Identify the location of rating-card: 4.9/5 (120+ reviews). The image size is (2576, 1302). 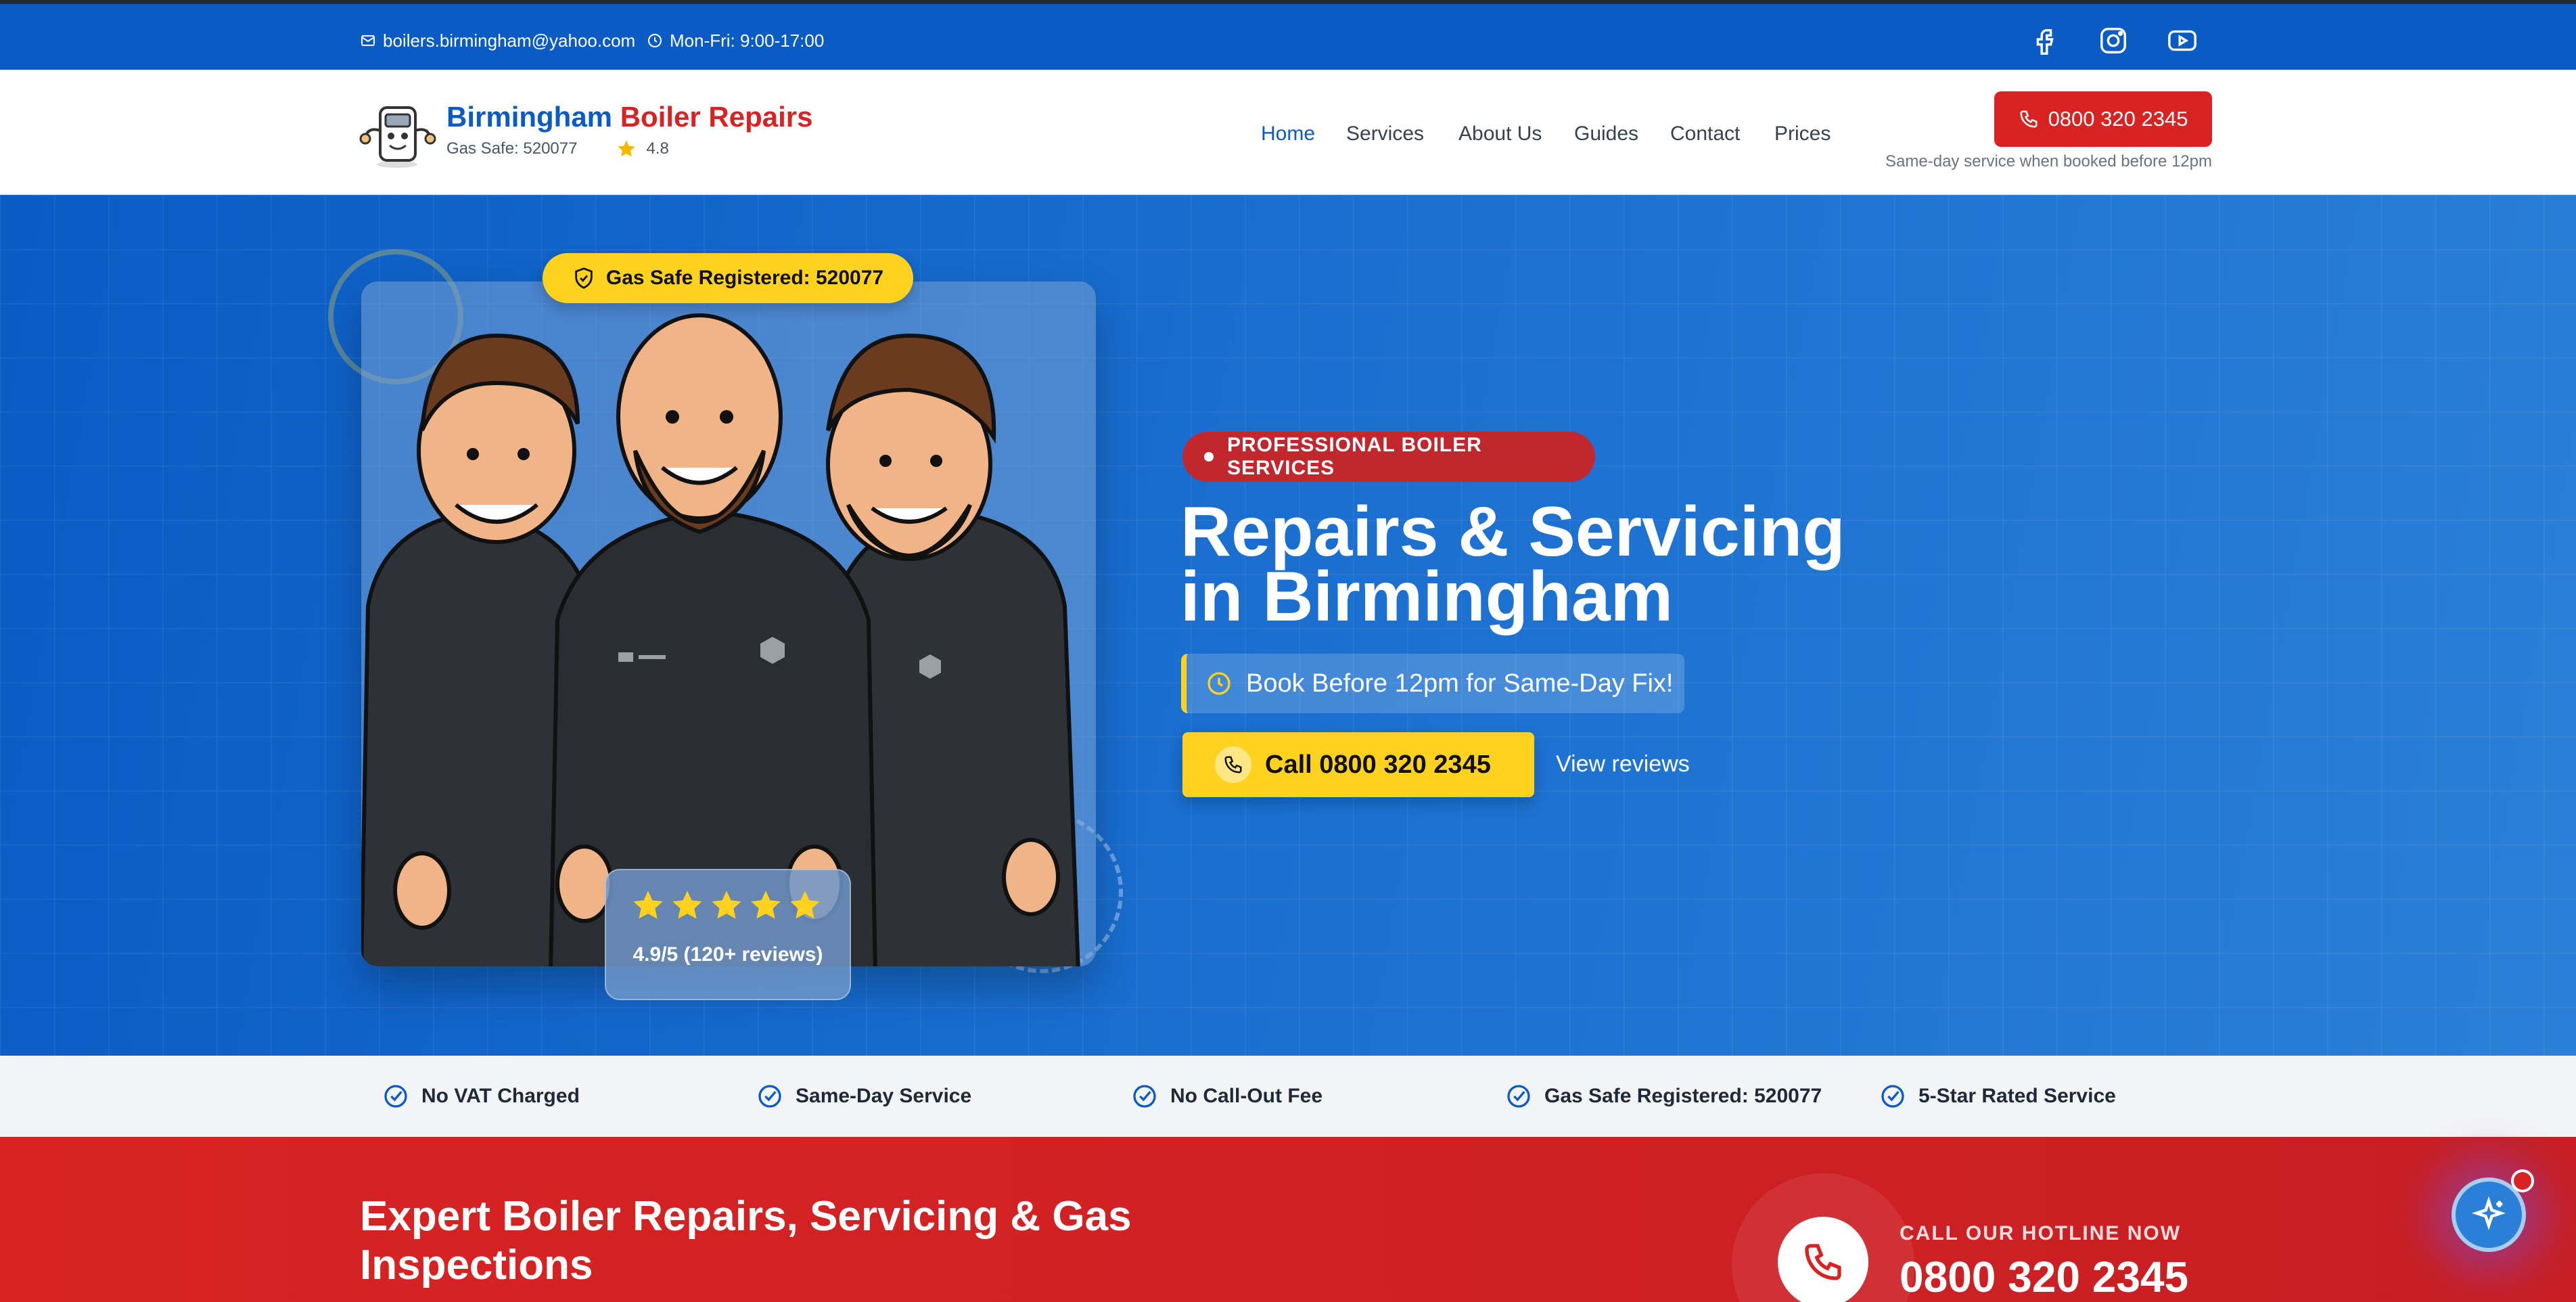
(728, 934).